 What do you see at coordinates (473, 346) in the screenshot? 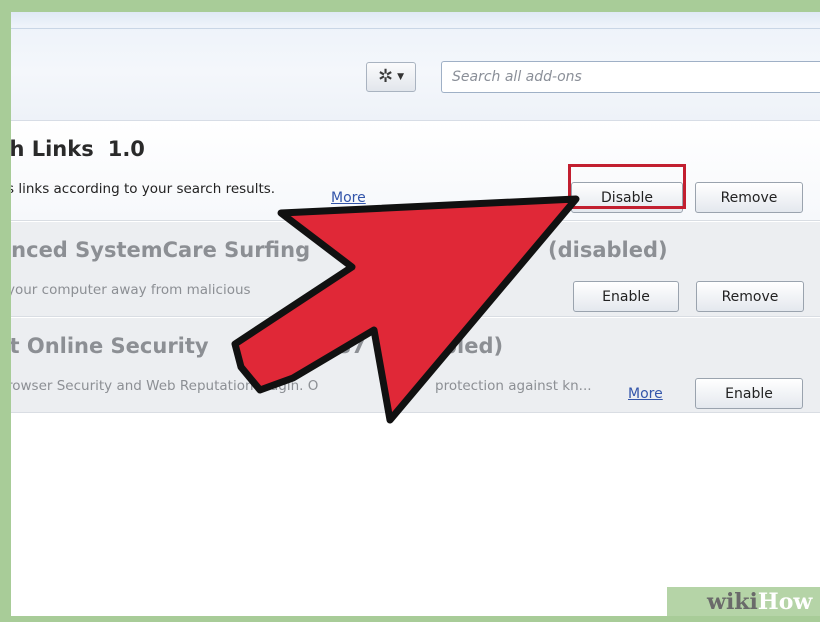
I see `addon-status: bled)` at bounding box center [473, 346].